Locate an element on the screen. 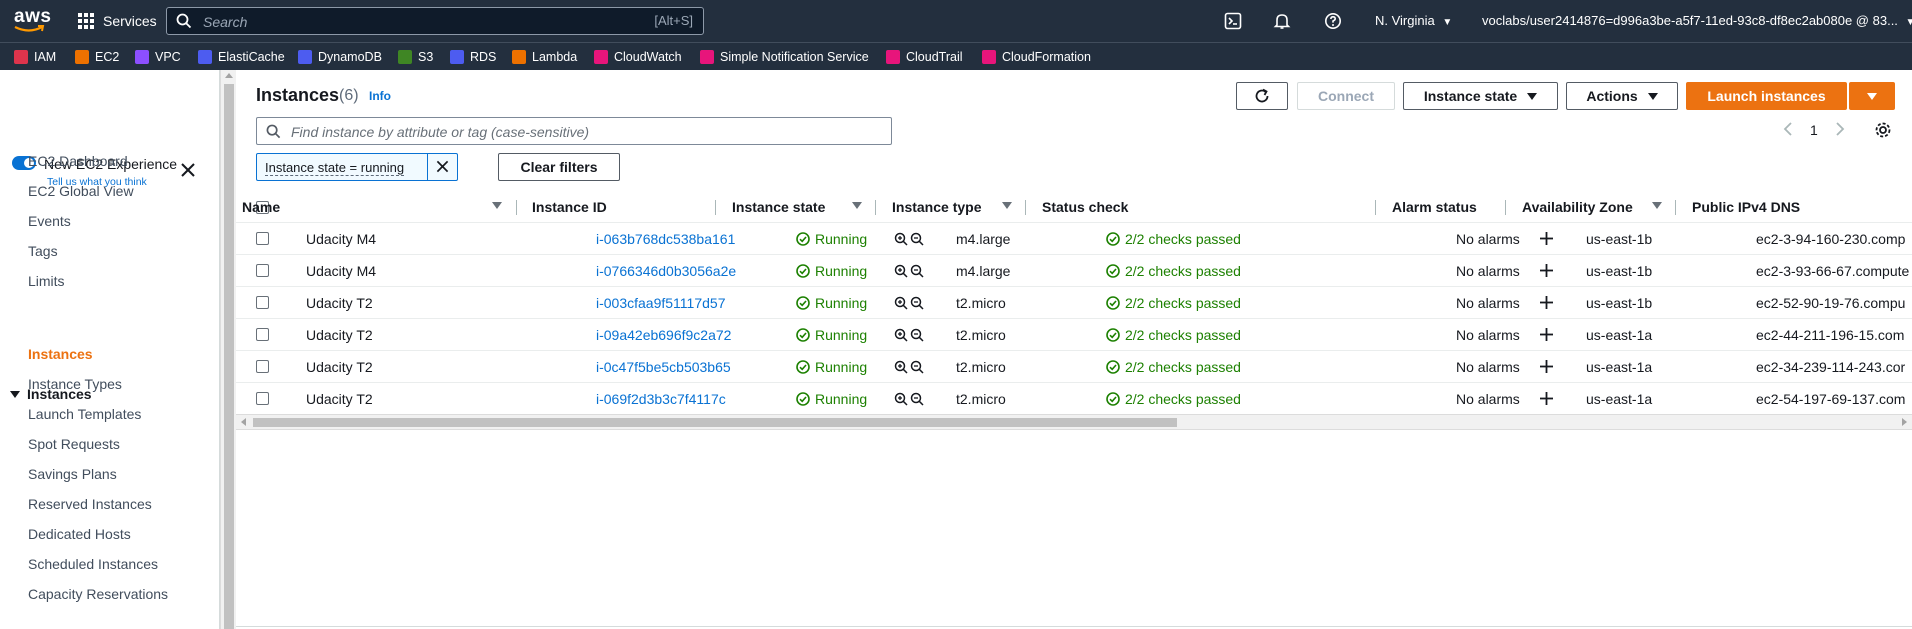 The width and height of the screenshot is (1912, 629). sidebar-item-limits: Limits is located at coordinates (46, 281).